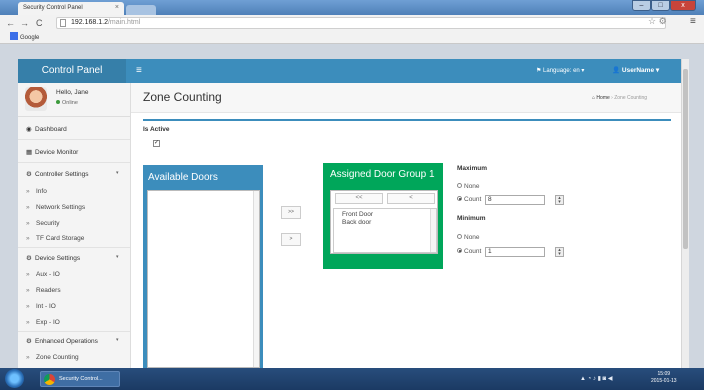 The width and height of the screenshot is (704, 390). Describe the element at coordinates (361, 23) in the screenshot. I see `address-bar: 192.168.1.2/main.html` at that location.